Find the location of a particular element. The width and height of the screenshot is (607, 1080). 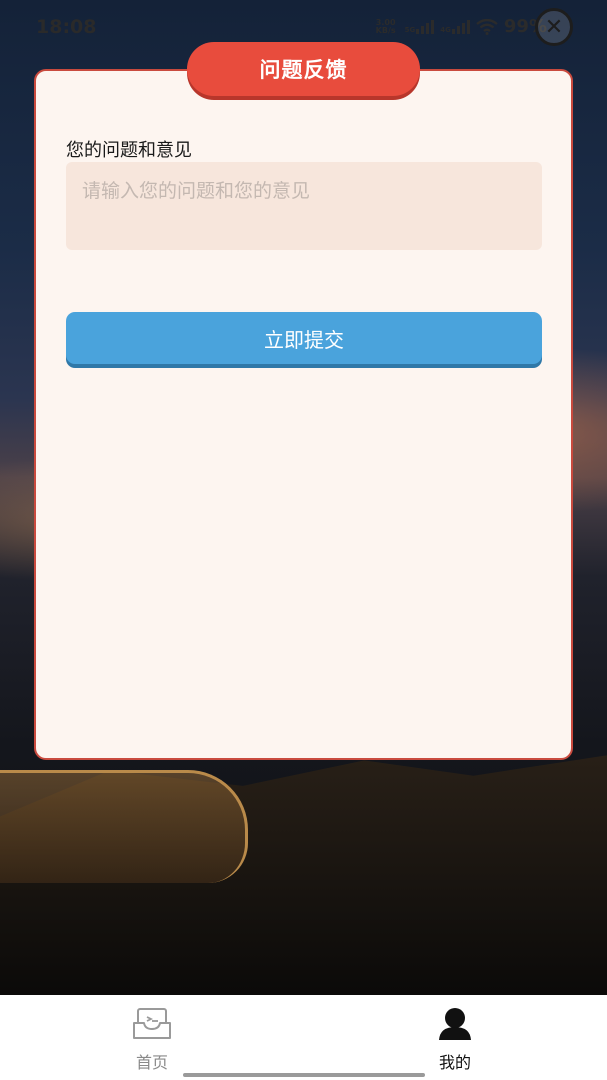

close-icon: ✕ is located at coordinates (554, 27).